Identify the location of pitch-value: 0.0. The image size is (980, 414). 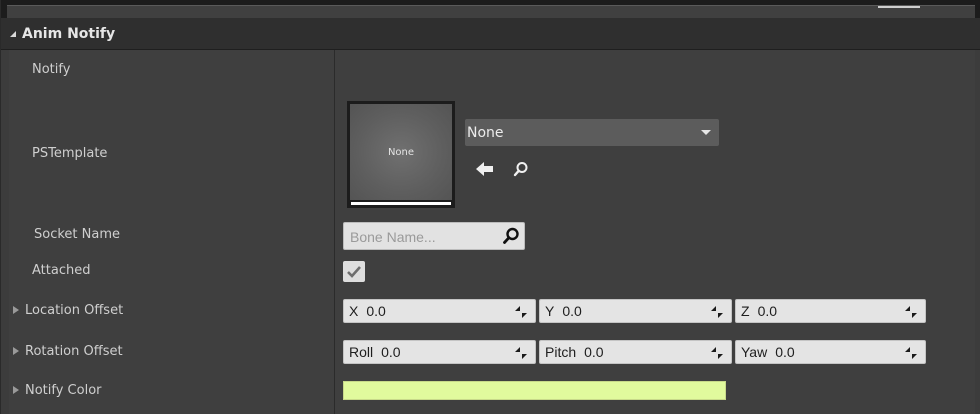
(594, 352).